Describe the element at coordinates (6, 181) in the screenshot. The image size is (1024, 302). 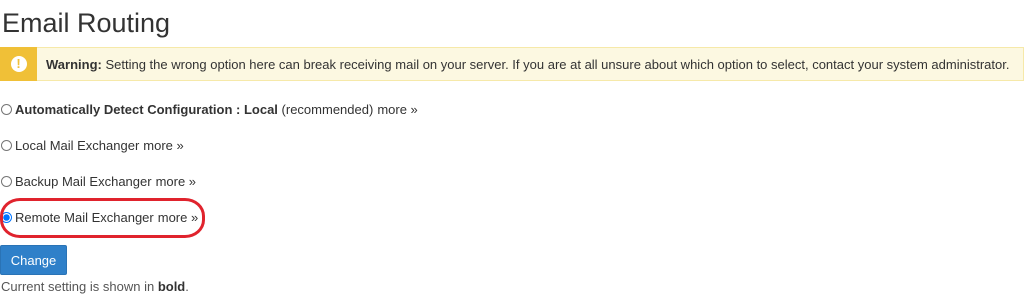
I see `radio-backup-mail-exchanger` at that location.